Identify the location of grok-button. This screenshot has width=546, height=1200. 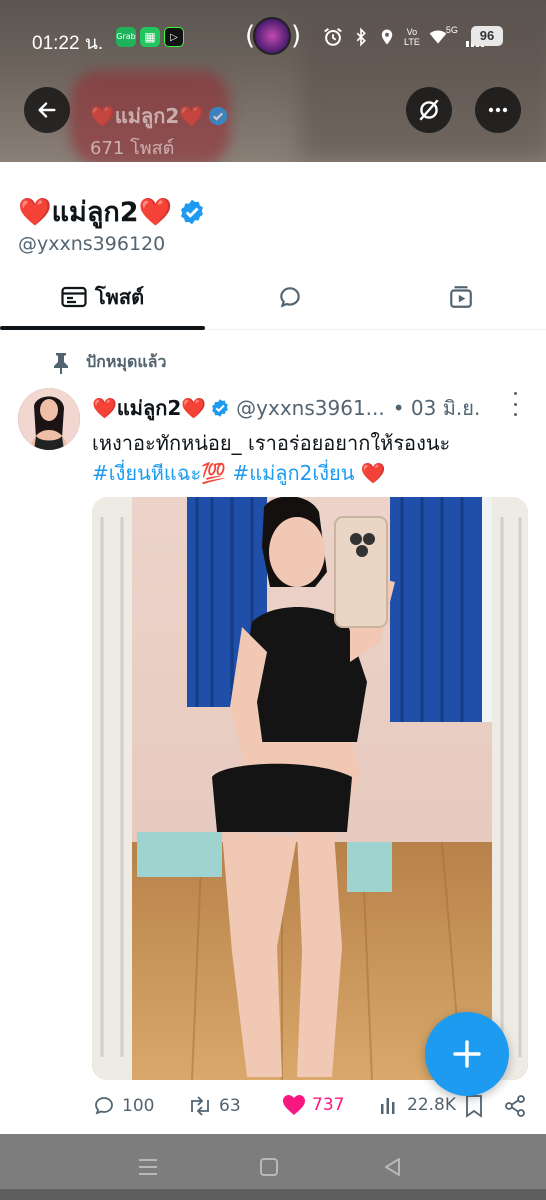
(429, 110).